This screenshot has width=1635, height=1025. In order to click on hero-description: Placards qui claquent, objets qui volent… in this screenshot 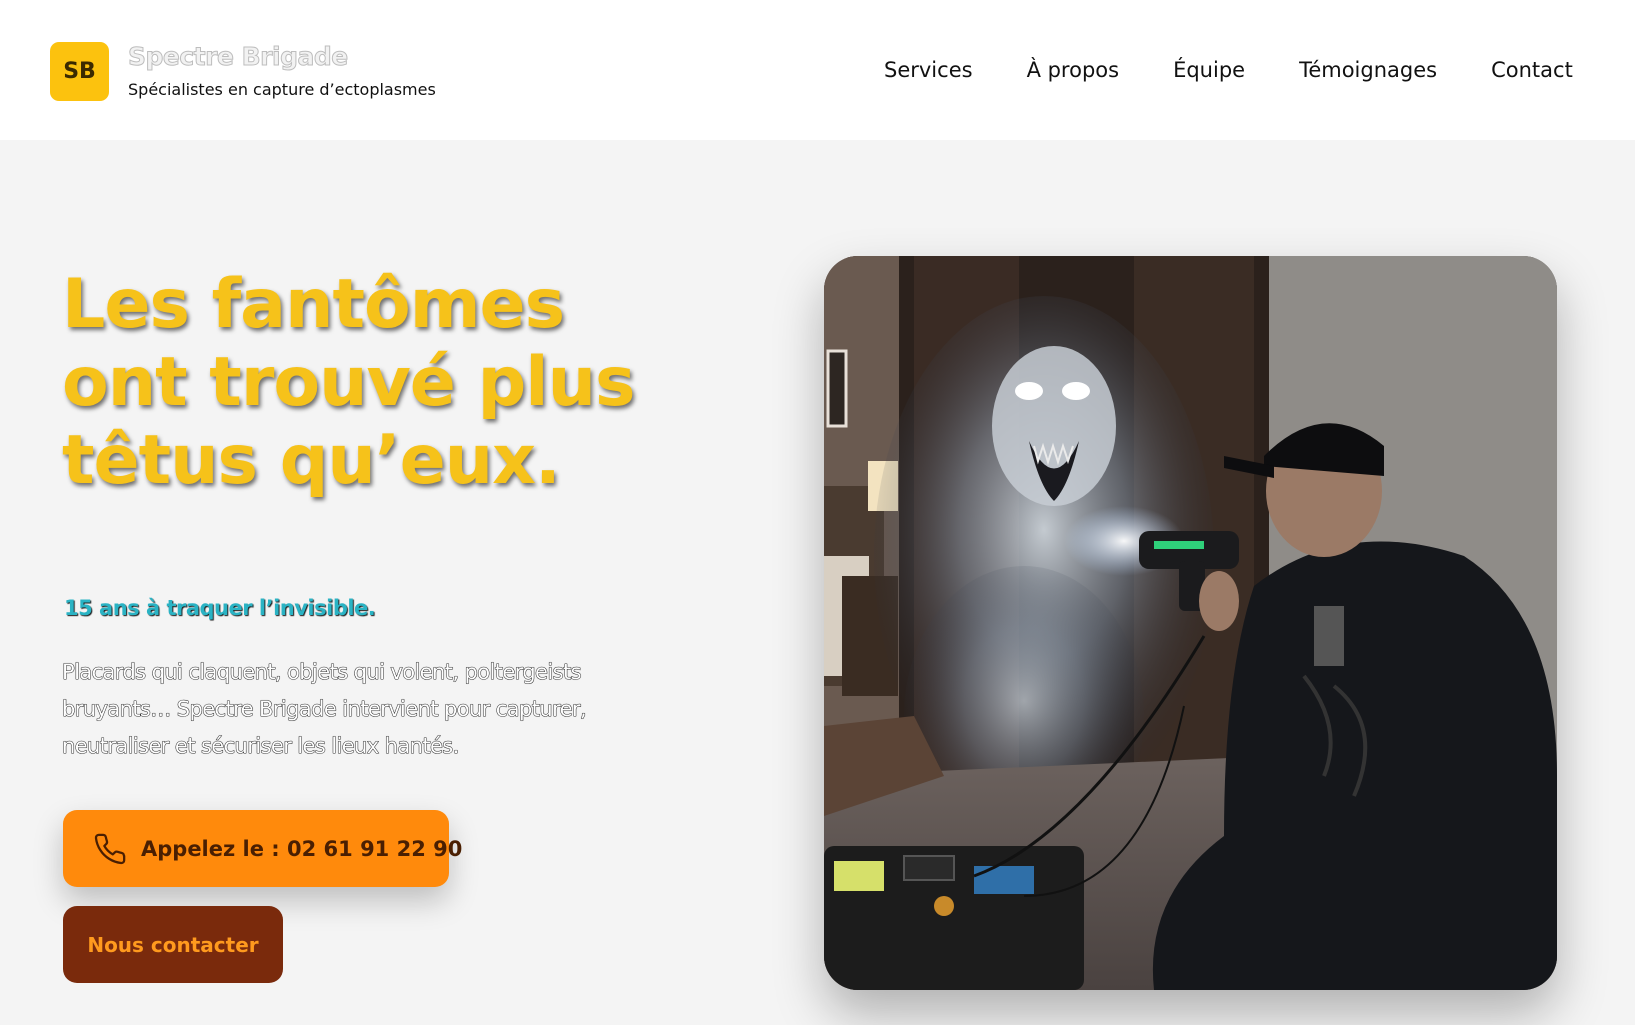, I will do `click(324, 709)`.